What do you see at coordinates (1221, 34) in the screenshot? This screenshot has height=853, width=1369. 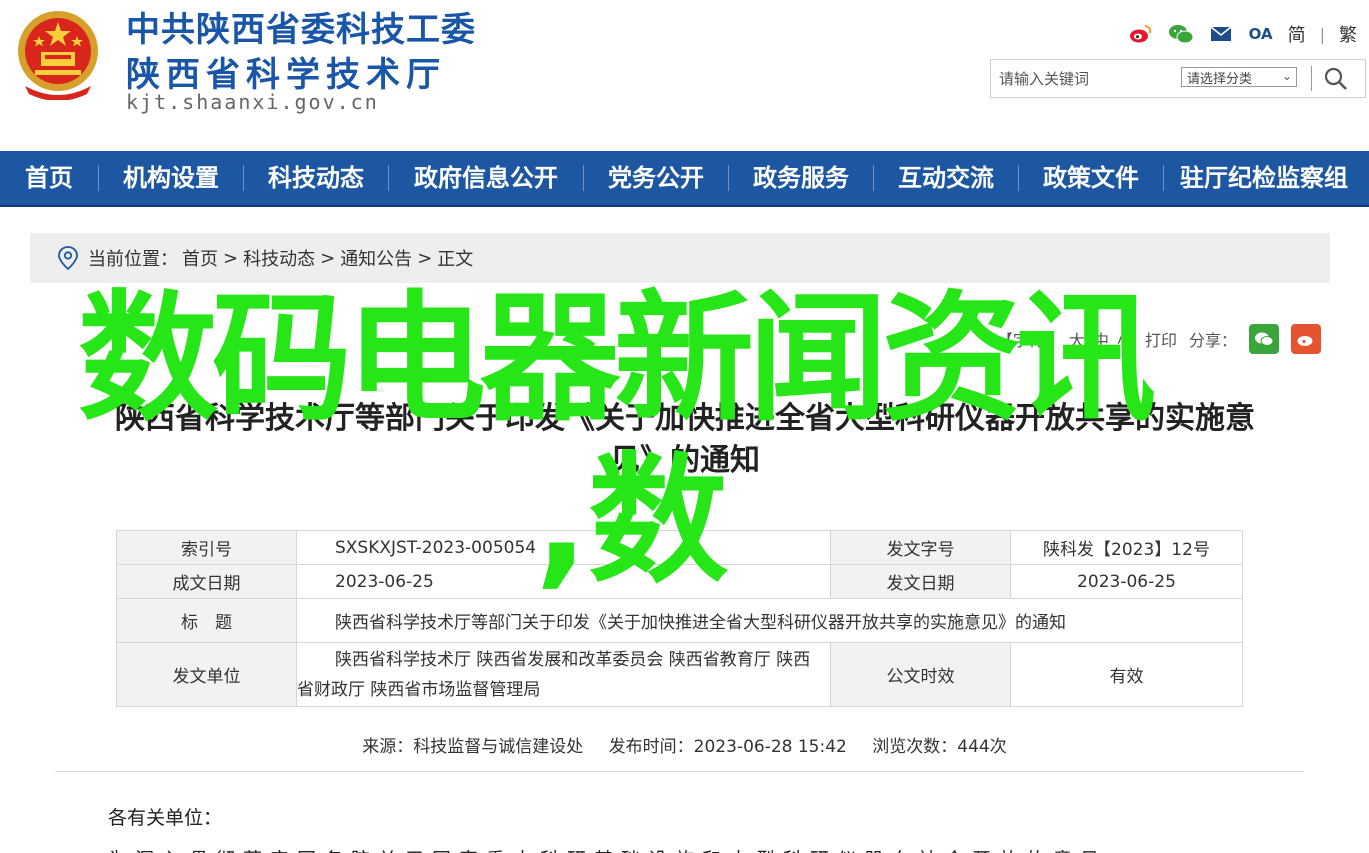 I see `mail-icon` at bounding box center [1221, 34].